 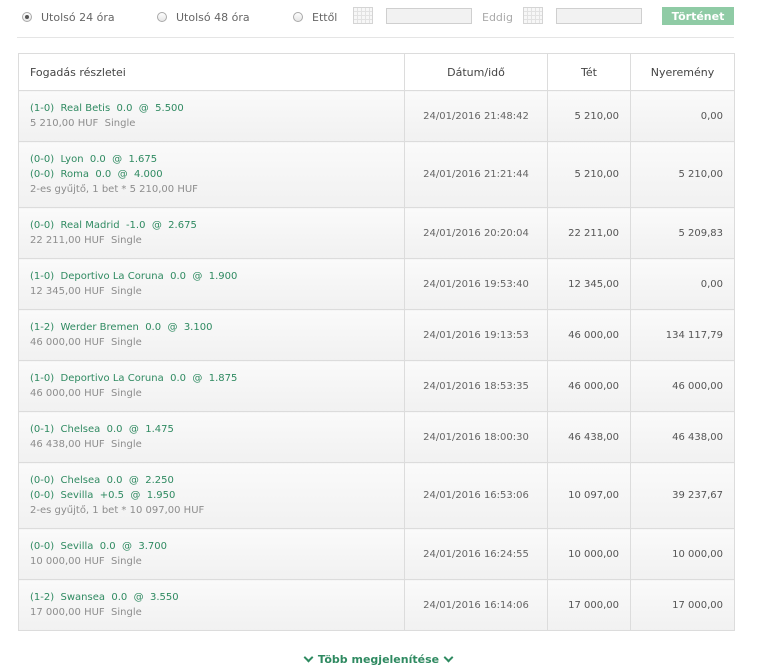 What do you see at coordinates (217, 240) in the screenshot?
I see `bet-meta: 22 211,00 HUF Single` at bounding box center [217, 240].